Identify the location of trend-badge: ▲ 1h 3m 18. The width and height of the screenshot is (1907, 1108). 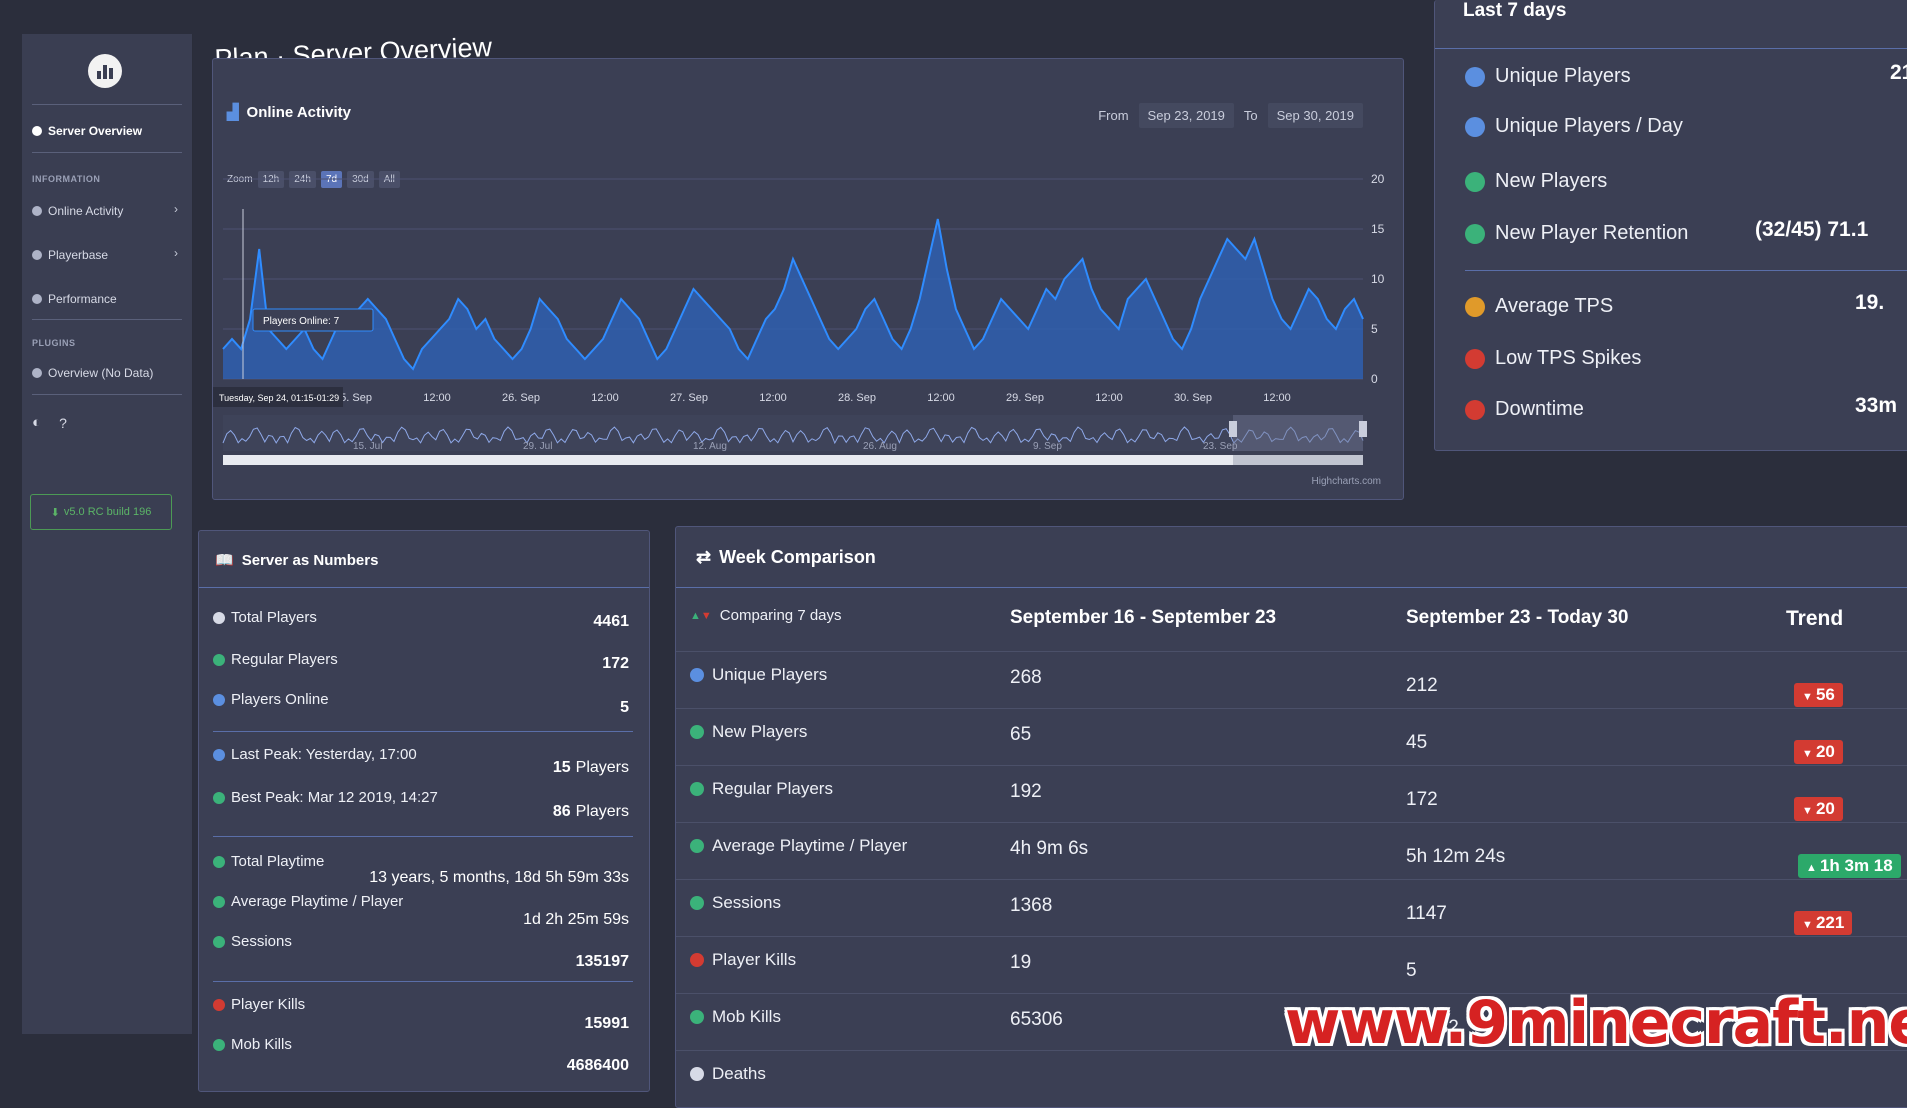
(1849, 866).